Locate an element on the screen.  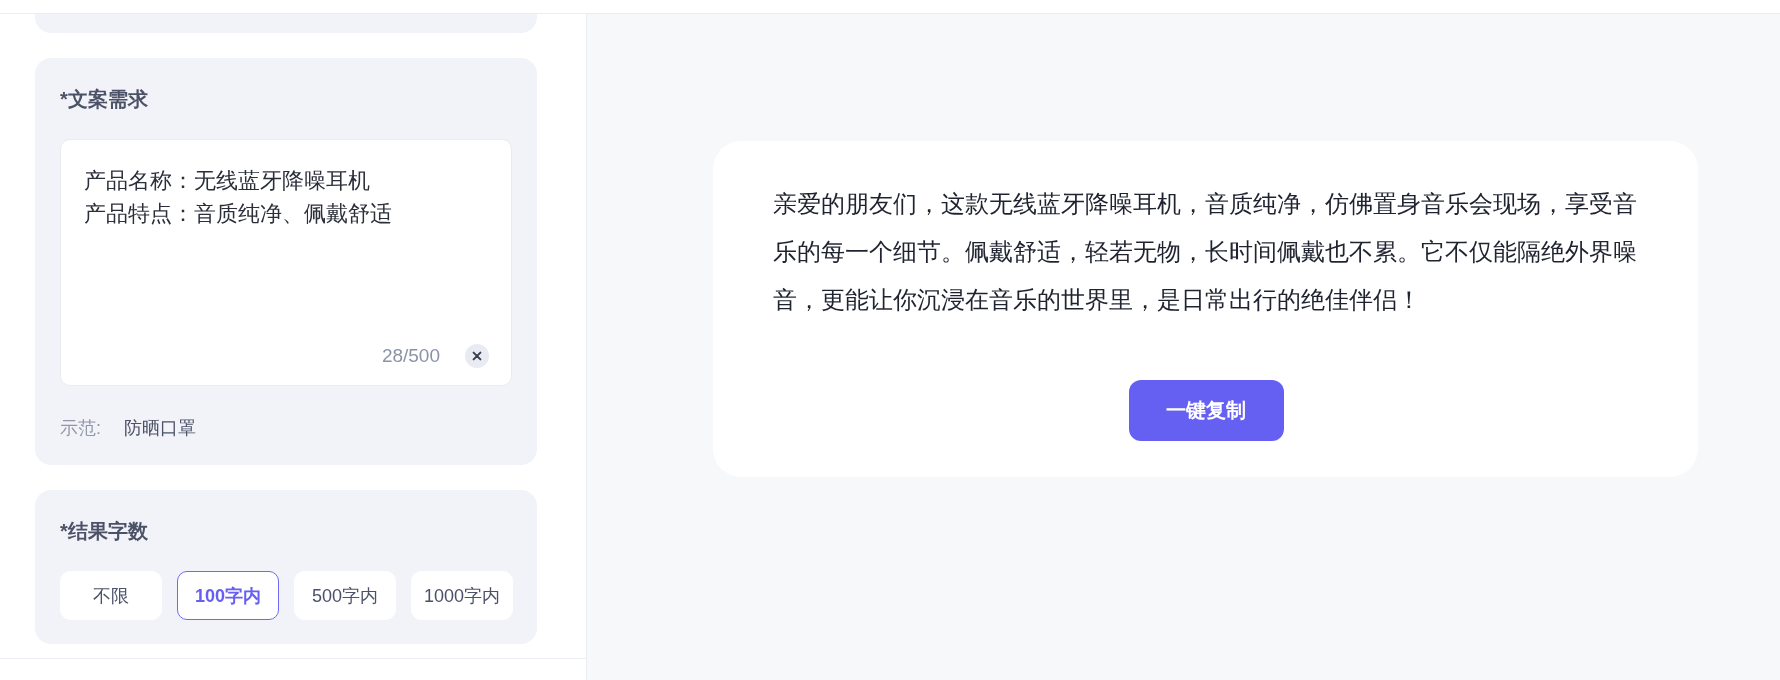
example-label: 示范: is located at coordinates (80, 428).